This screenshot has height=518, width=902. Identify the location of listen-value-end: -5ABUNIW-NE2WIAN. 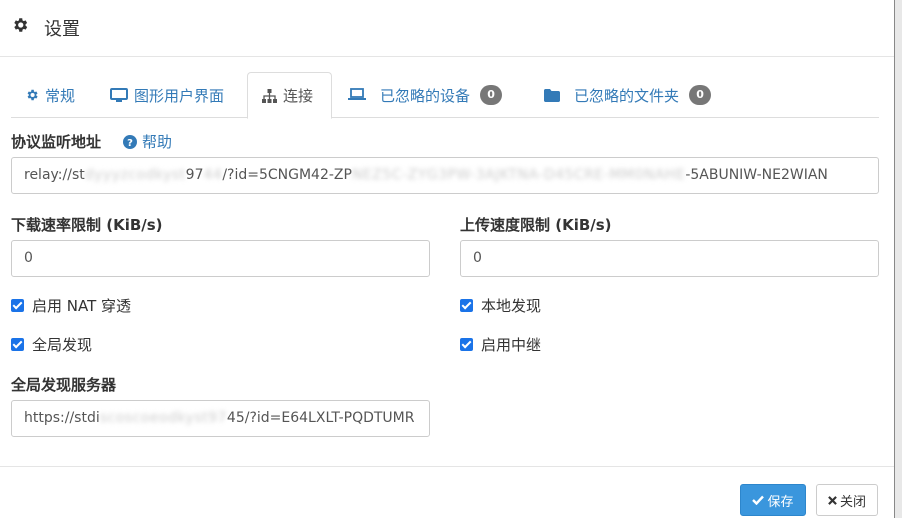
(756, 175).